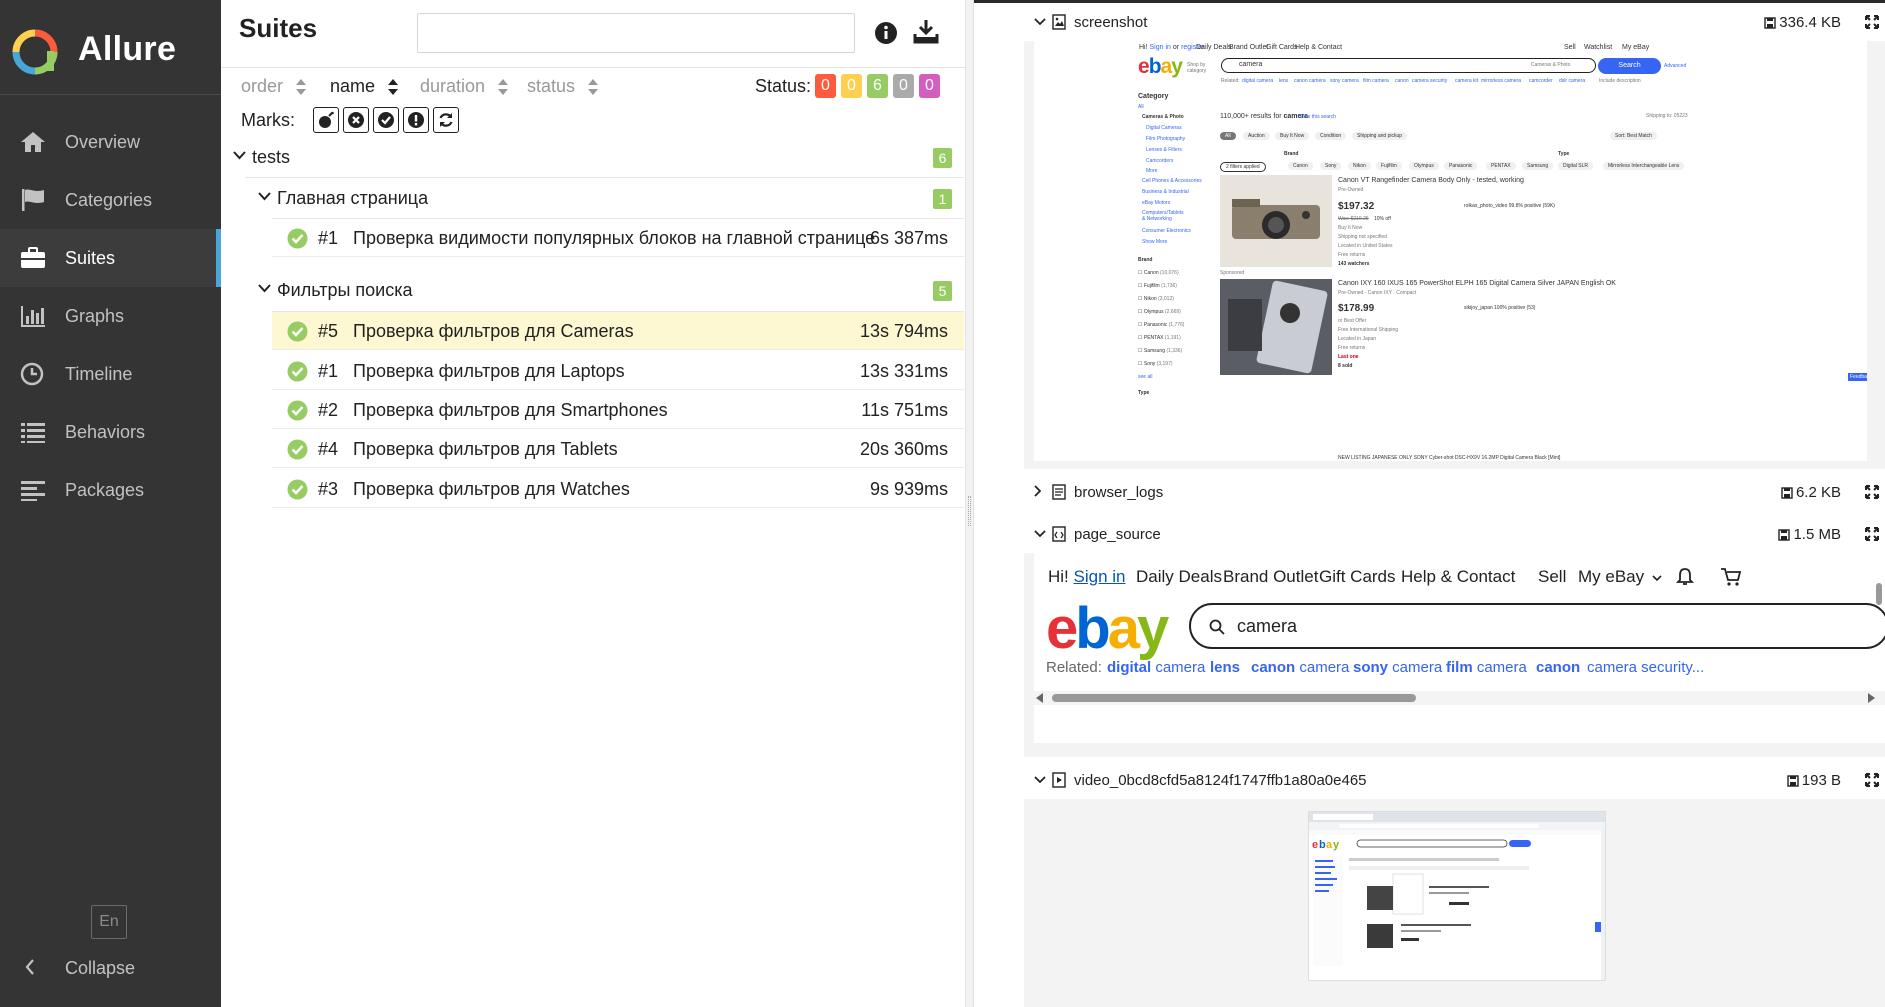  What do you see at coordinates (1731, 577) in the screenshot?
I see `cart-icon` at bounding box center [1731, 577].